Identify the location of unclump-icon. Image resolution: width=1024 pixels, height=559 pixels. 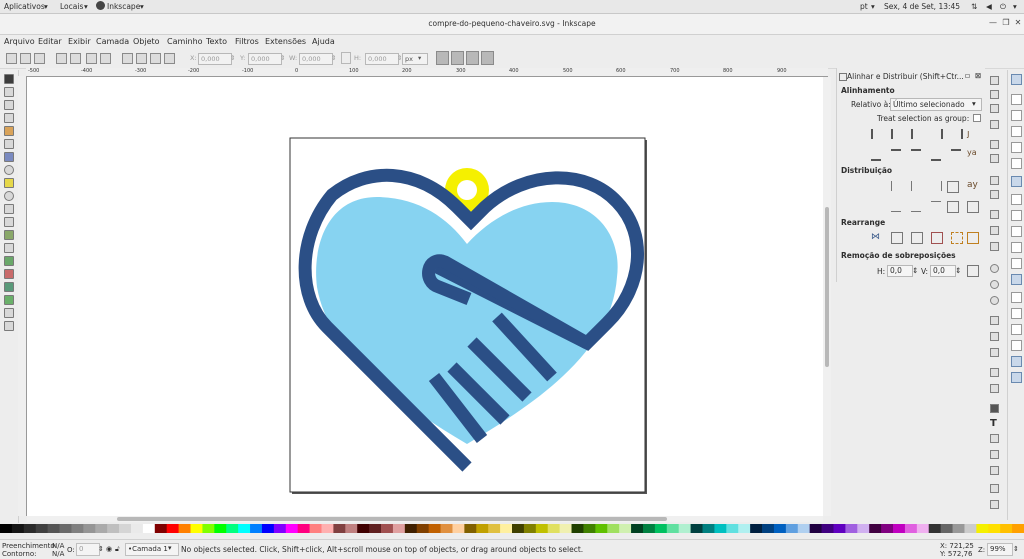
(973, 238).